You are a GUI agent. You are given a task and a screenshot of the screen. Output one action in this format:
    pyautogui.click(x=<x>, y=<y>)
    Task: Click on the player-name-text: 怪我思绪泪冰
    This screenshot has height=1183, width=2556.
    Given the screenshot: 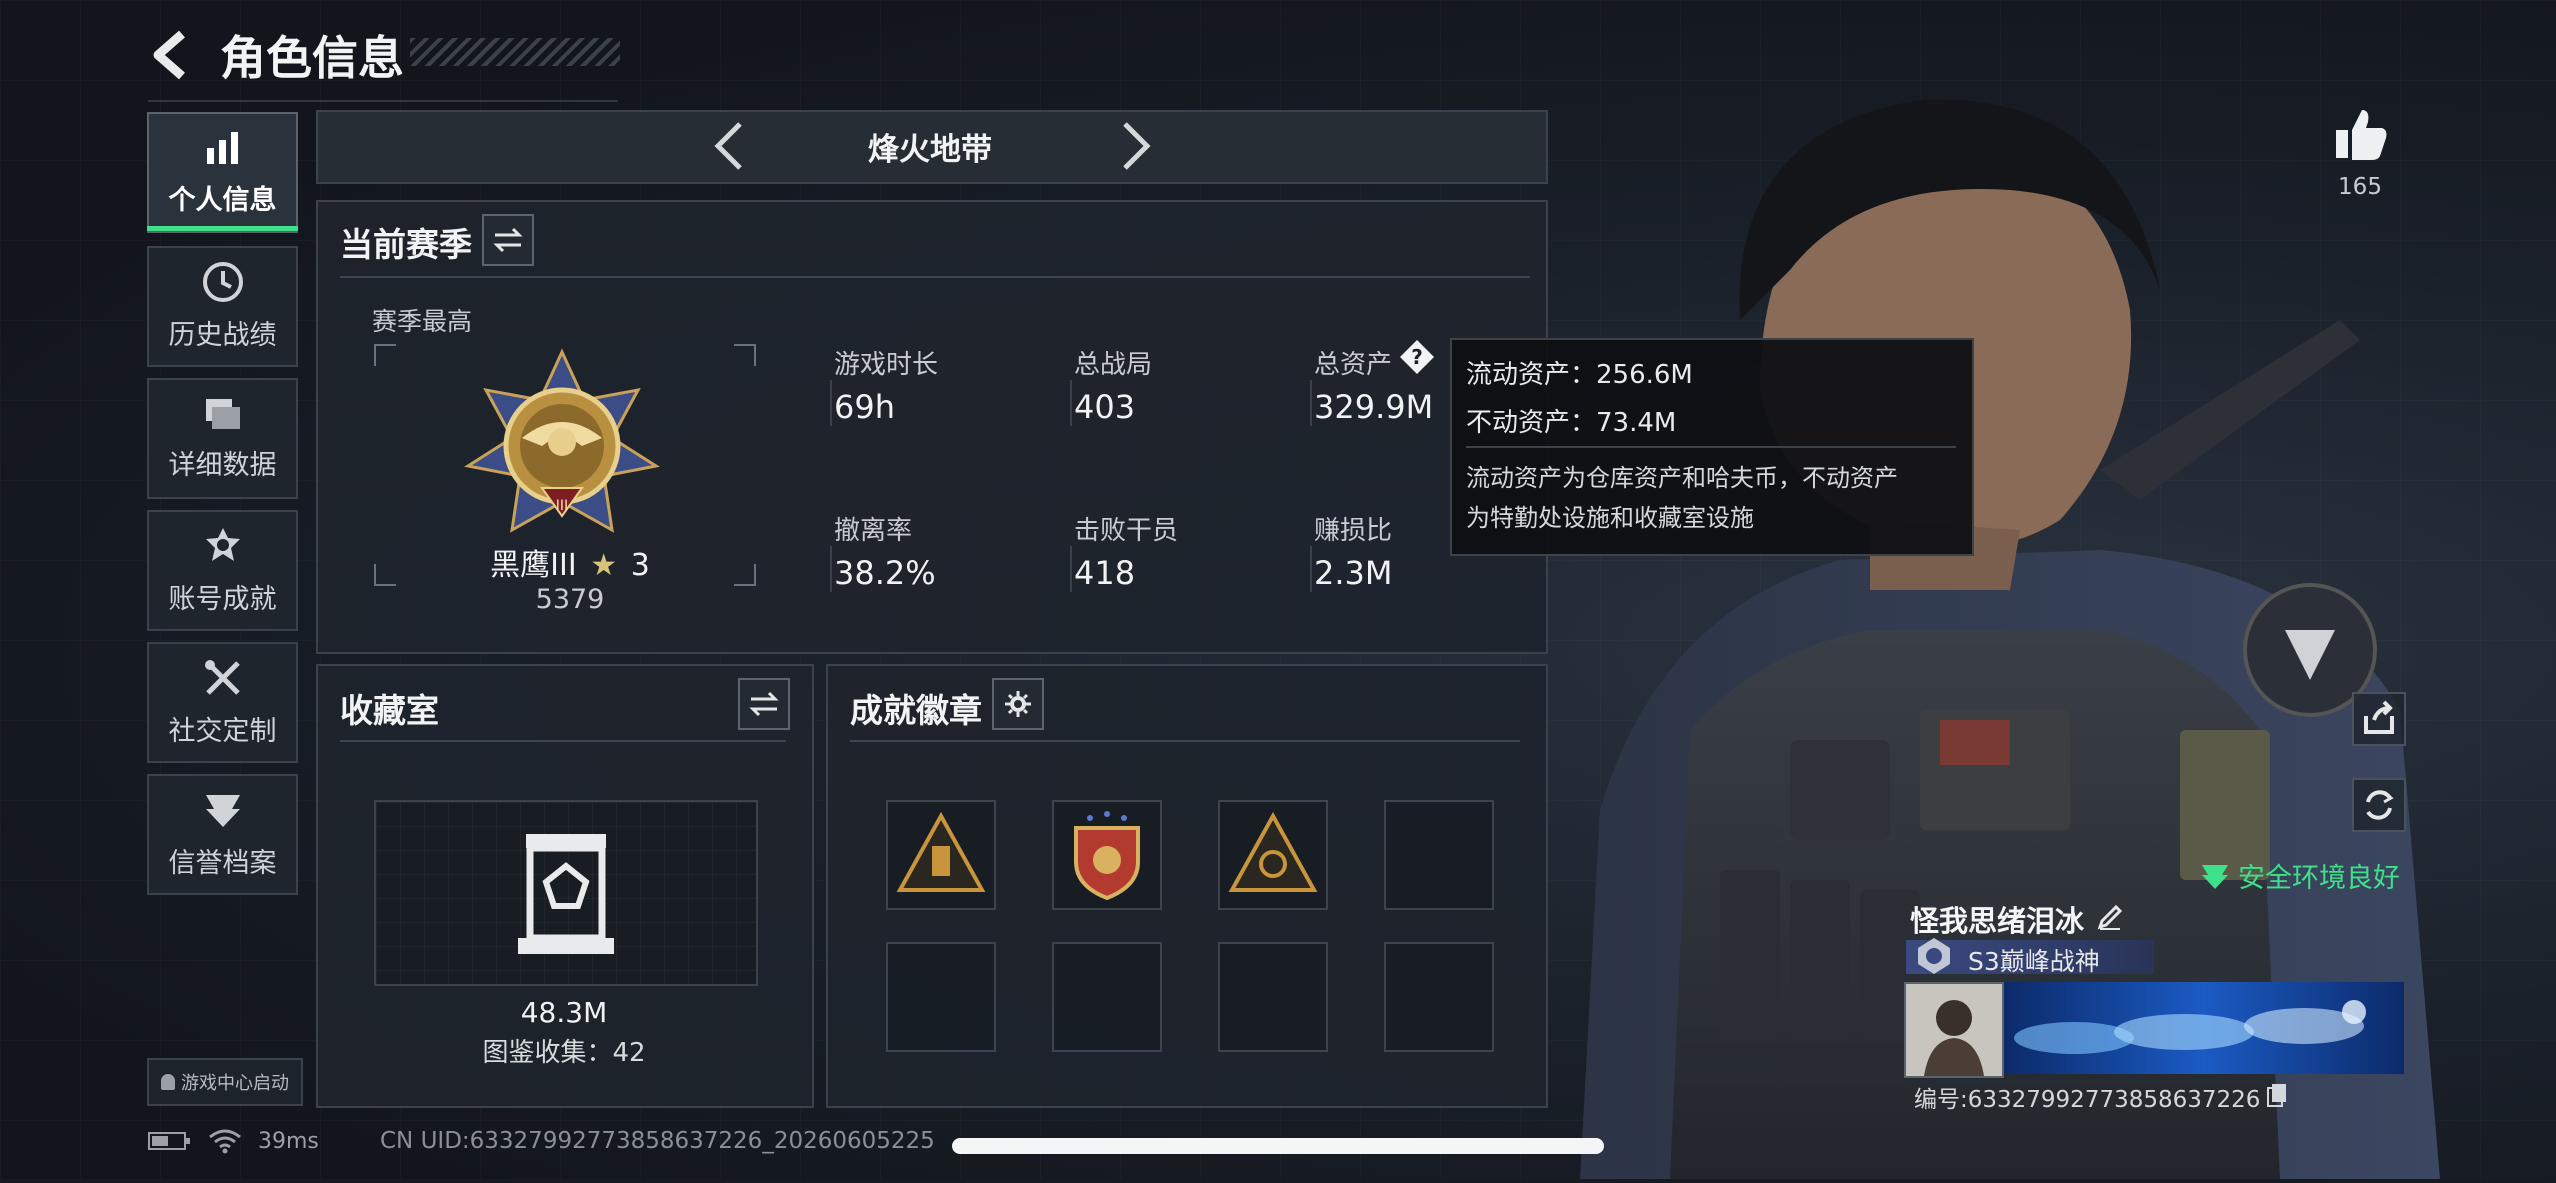 What is the action you would take?
    pyautogui.click(x=1997, y=921)
    